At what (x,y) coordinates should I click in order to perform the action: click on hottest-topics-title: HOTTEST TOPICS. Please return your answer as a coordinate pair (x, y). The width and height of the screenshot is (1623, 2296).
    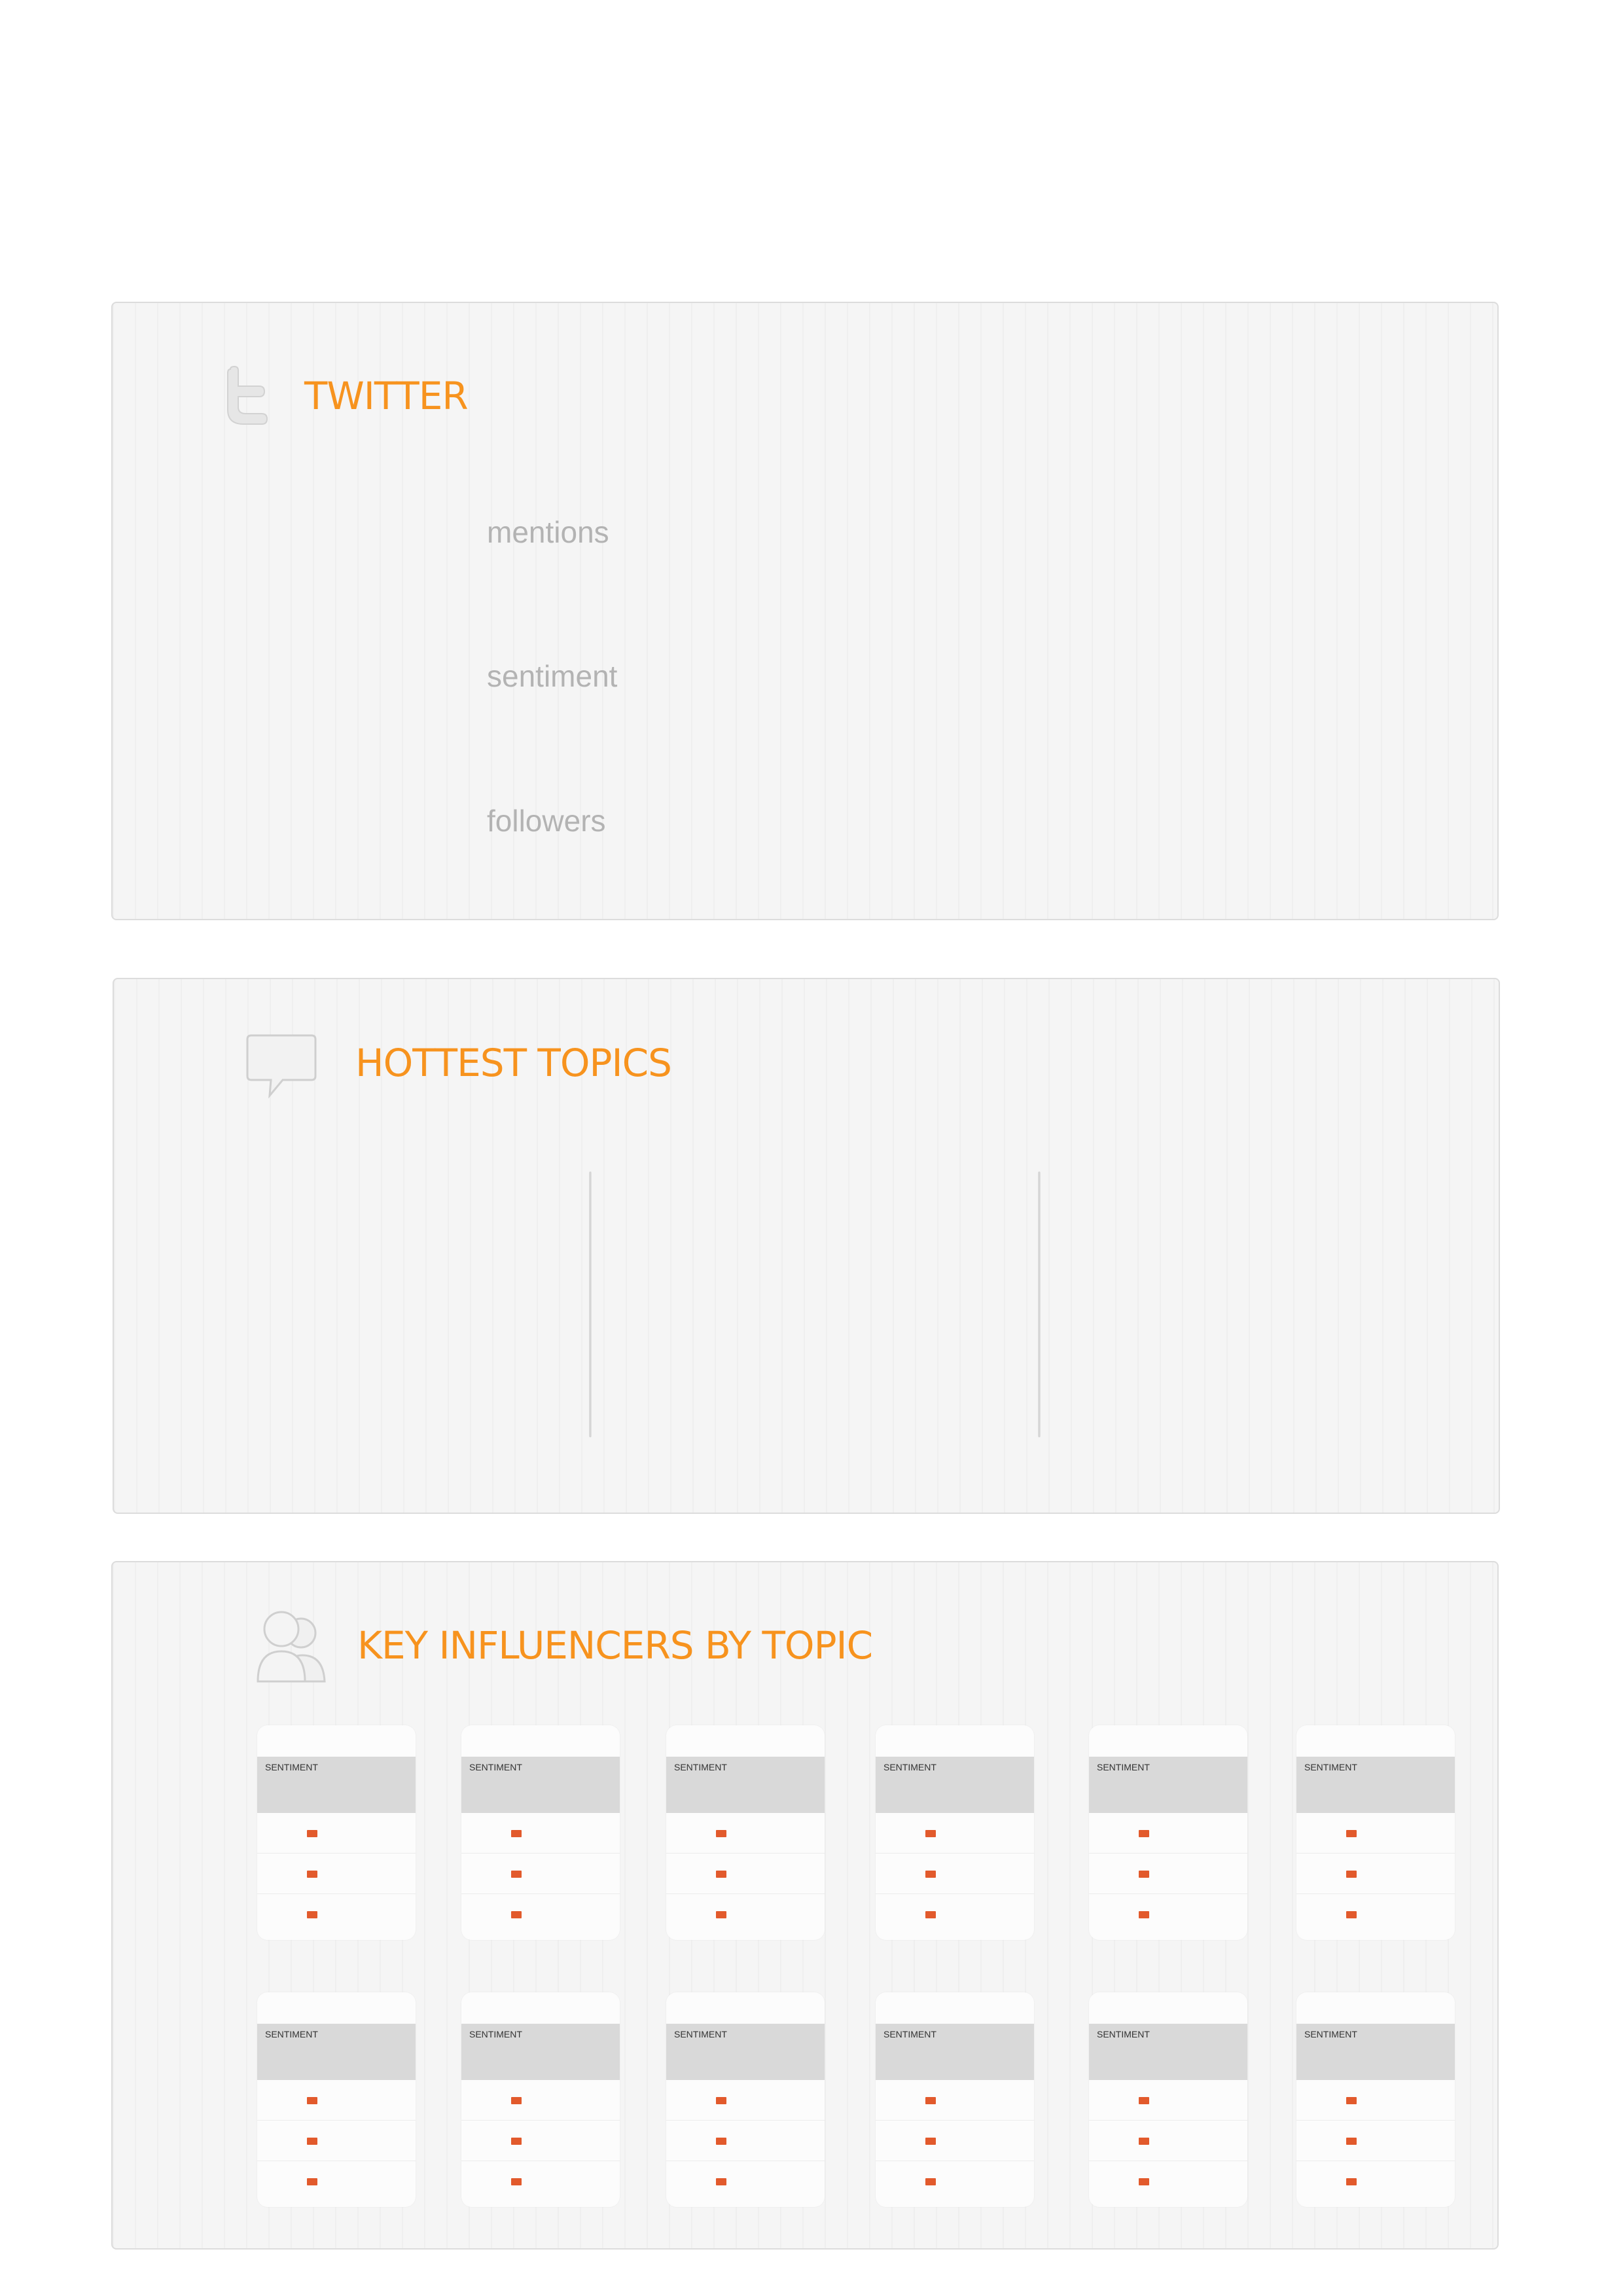
    Looking at the image, I should click on (513, 1063).